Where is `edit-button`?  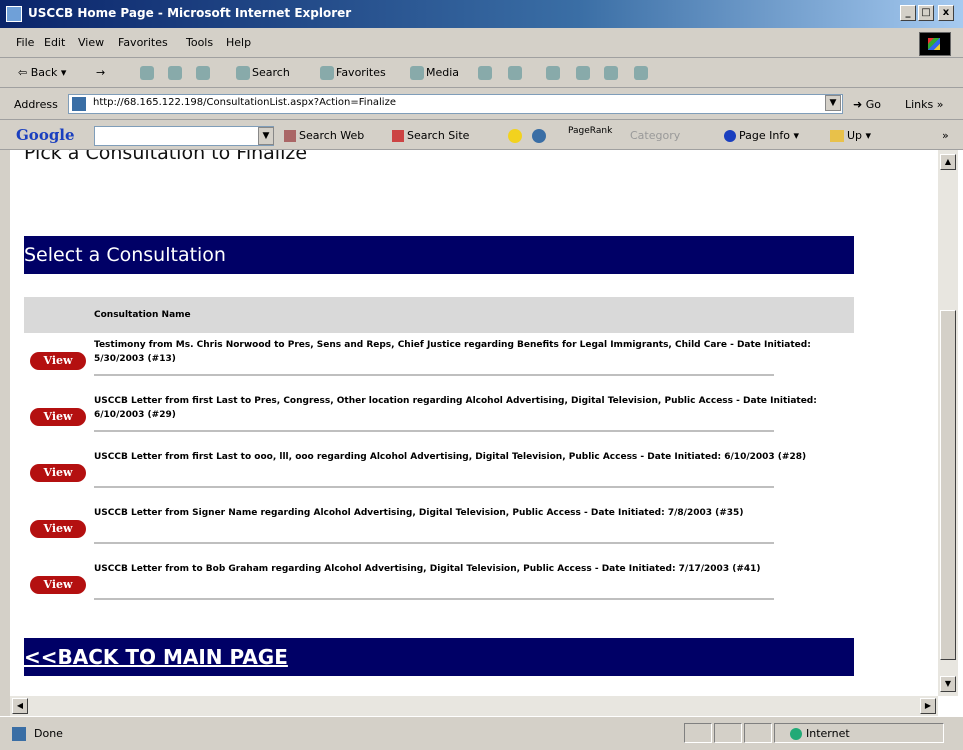 edit-button is located at coordinates (584, 73).